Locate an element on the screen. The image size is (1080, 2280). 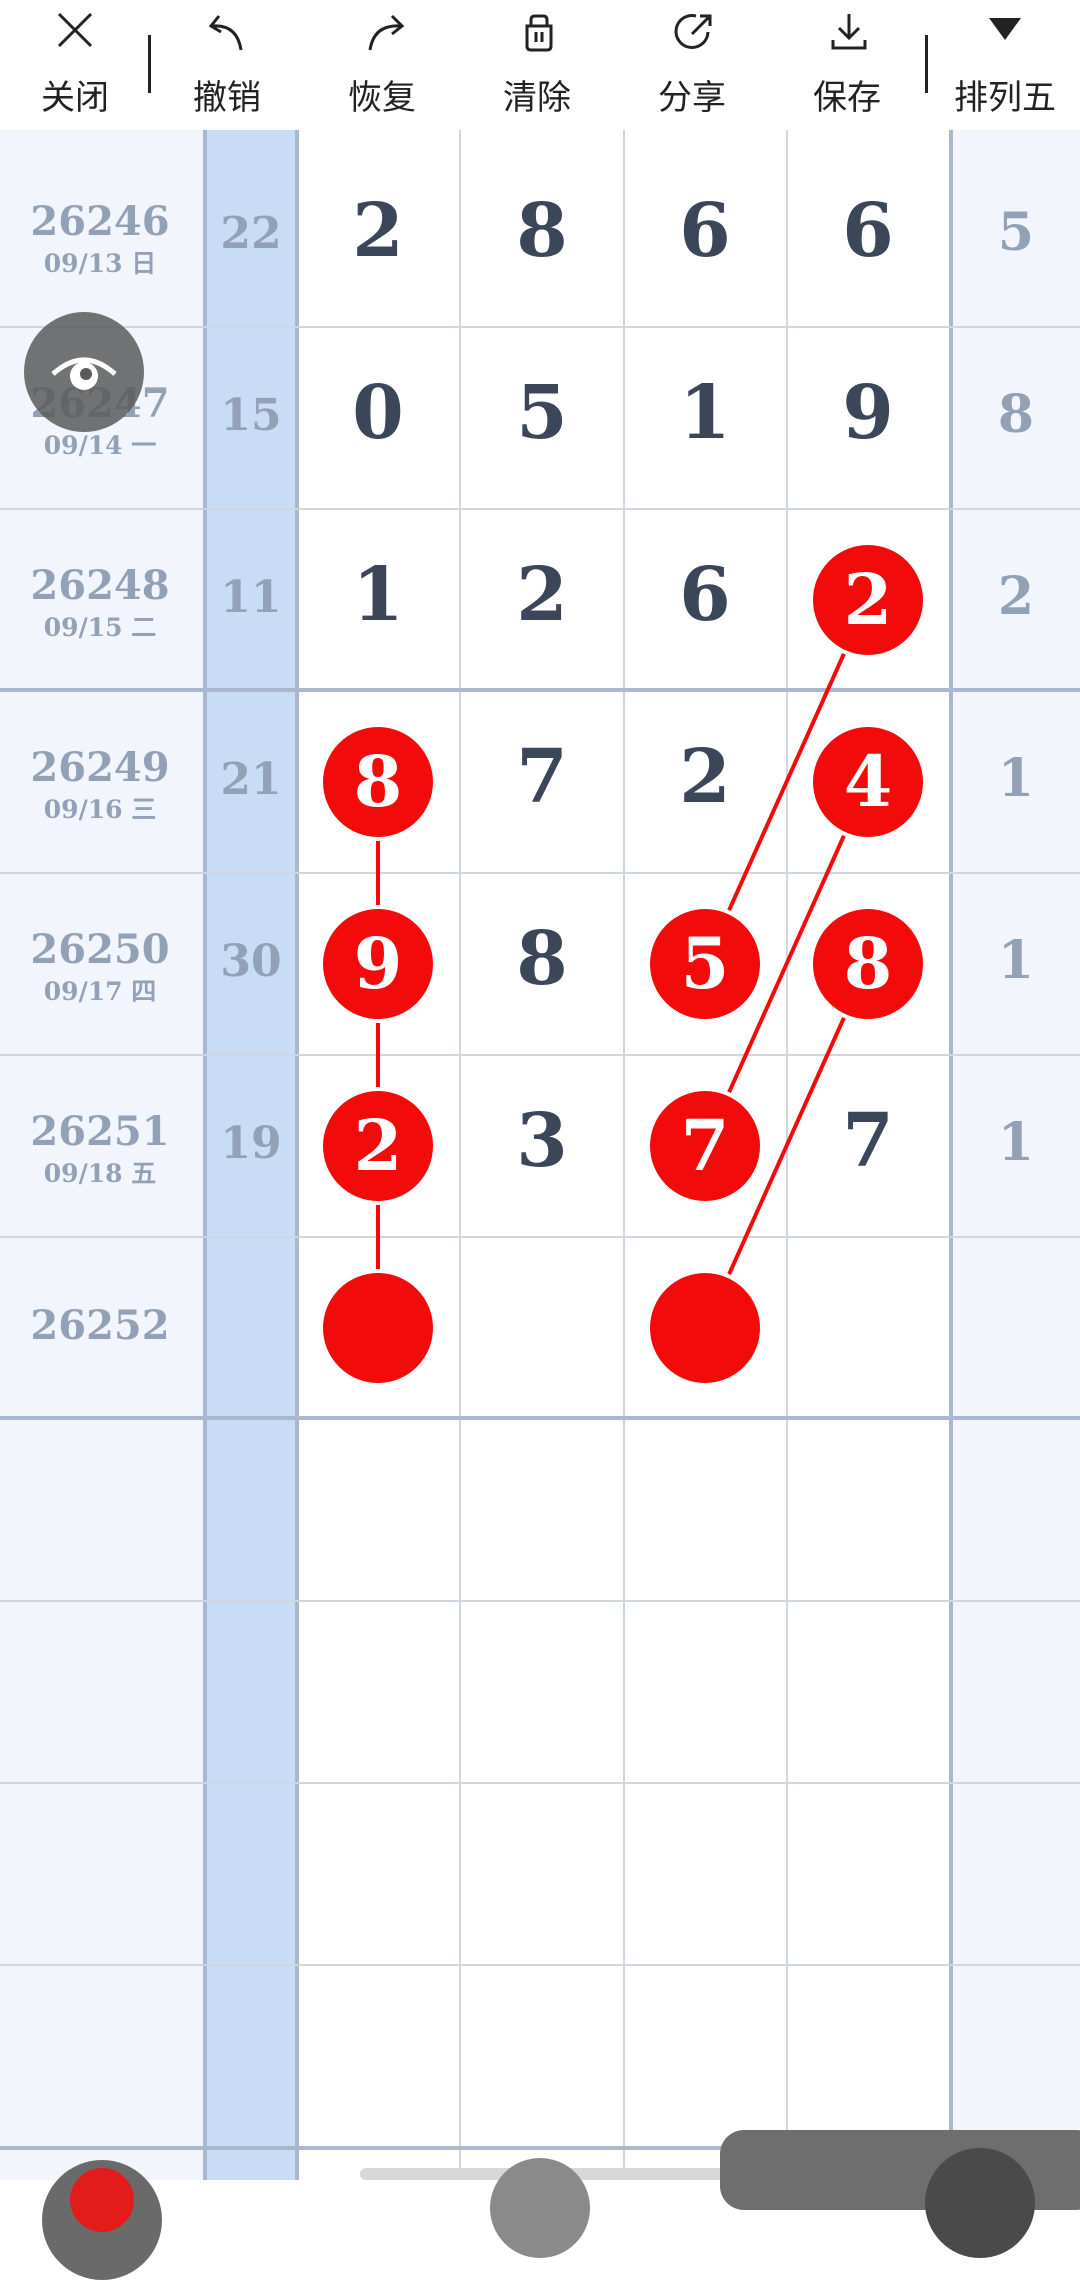
highlight-ball: 9 is located at coordinates (378, 964).